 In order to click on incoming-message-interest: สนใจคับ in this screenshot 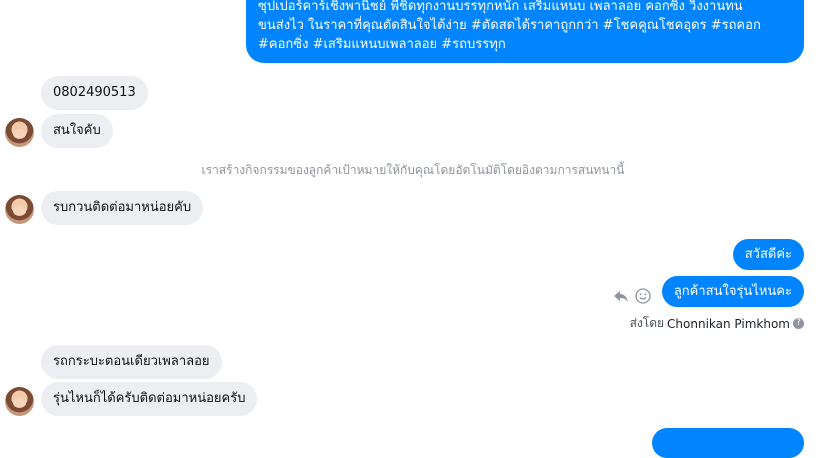, I will do `click(77, 131)`.